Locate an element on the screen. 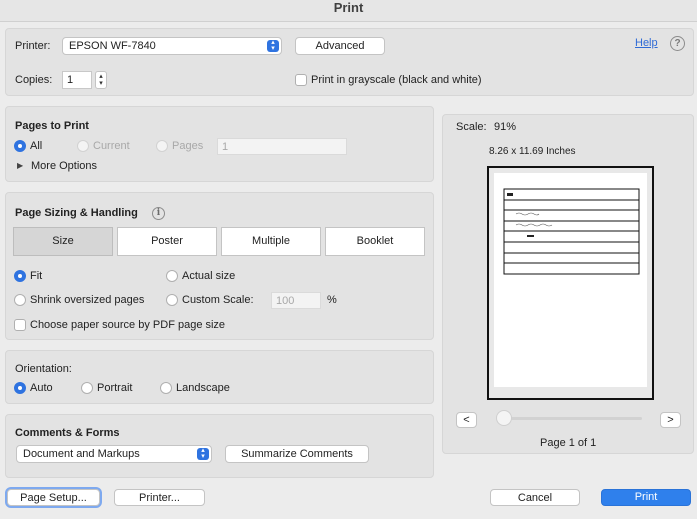 The width and height of the screenshot is (697, 519). window-title: Print is located at coordinates (348, 7).